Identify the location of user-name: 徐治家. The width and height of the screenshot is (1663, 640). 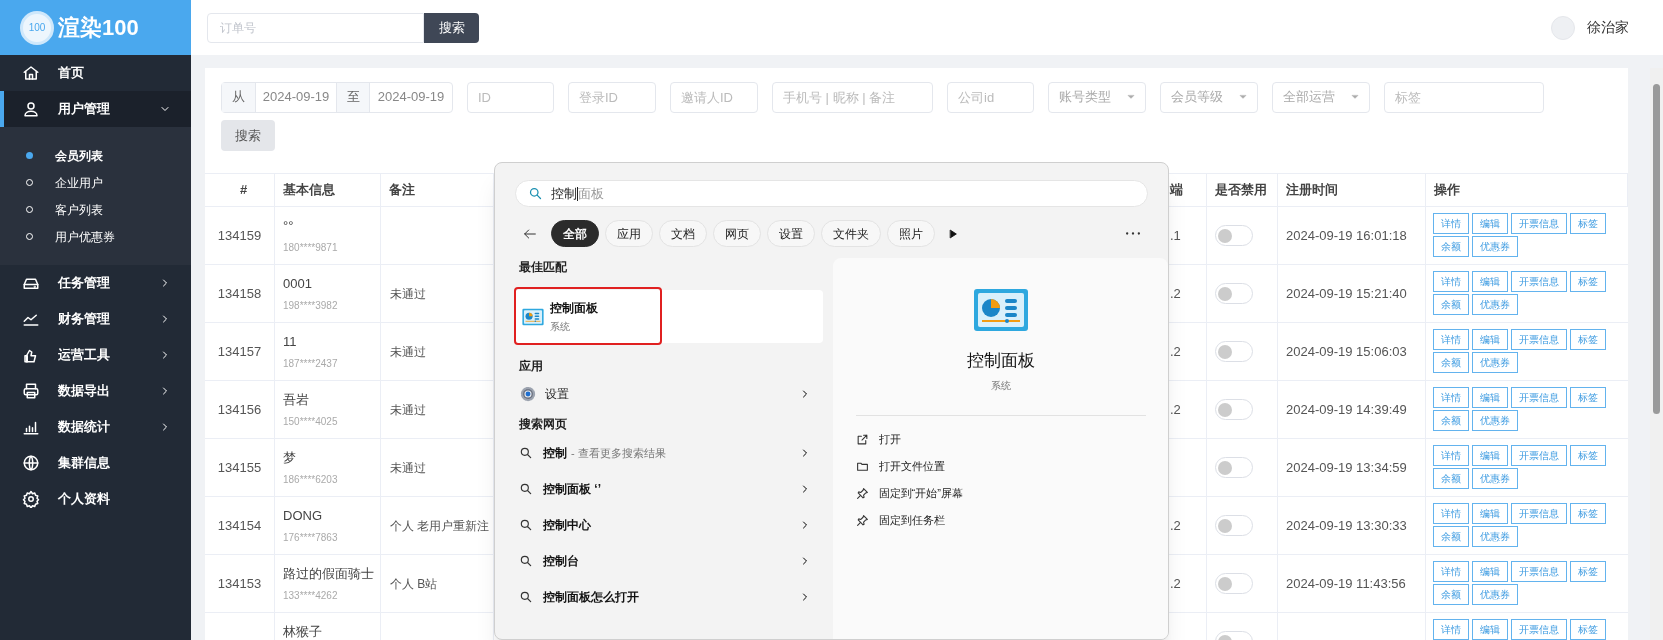
(1608, 27).